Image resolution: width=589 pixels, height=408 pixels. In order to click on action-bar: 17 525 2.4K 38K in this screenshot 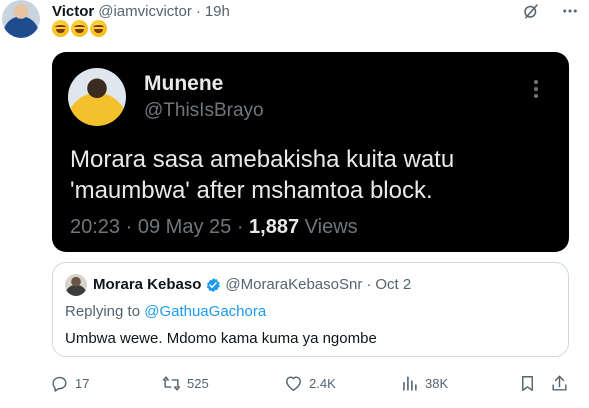, I will do `click(311, 383)`.